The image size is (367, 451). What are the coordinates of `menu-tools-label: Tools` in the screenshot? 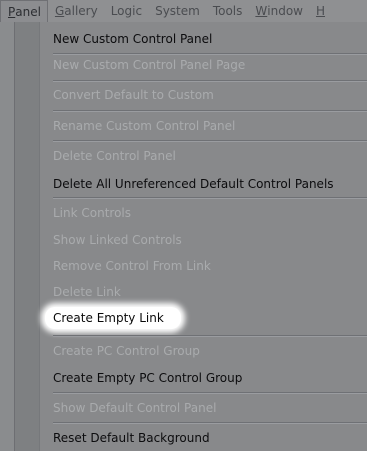 It's located at (227, 11).